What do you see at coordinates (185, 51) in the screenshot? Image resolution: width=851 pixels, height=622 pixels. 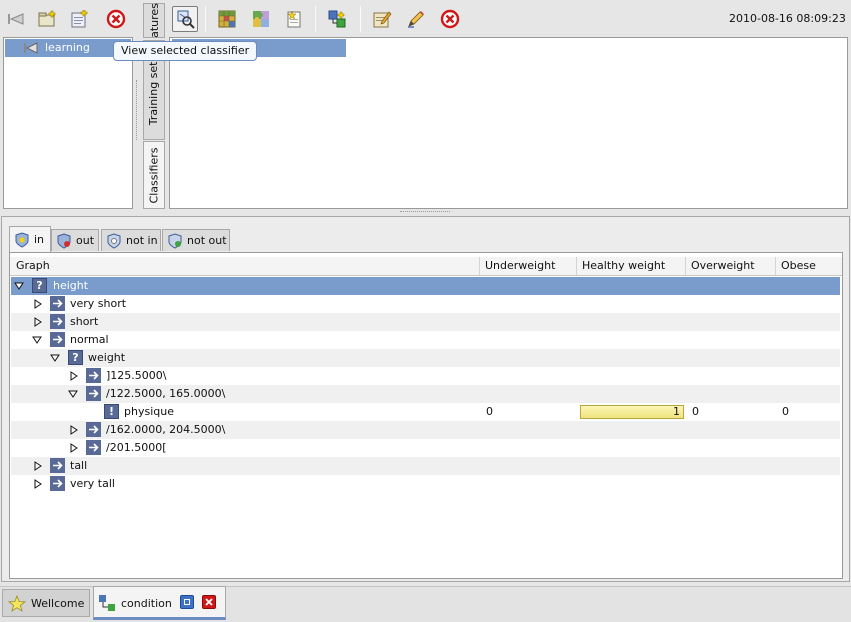 I see `tooltip: View selected classifier` at bounding box center [185, 51].